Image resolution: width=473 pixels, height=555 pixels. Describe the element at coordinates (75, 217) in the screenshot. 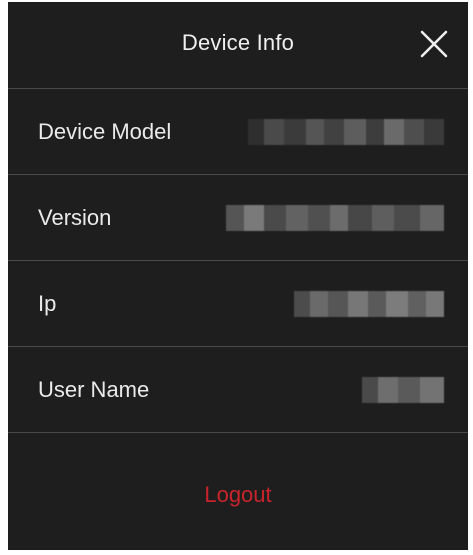

I see `version-label: Version` at that location.